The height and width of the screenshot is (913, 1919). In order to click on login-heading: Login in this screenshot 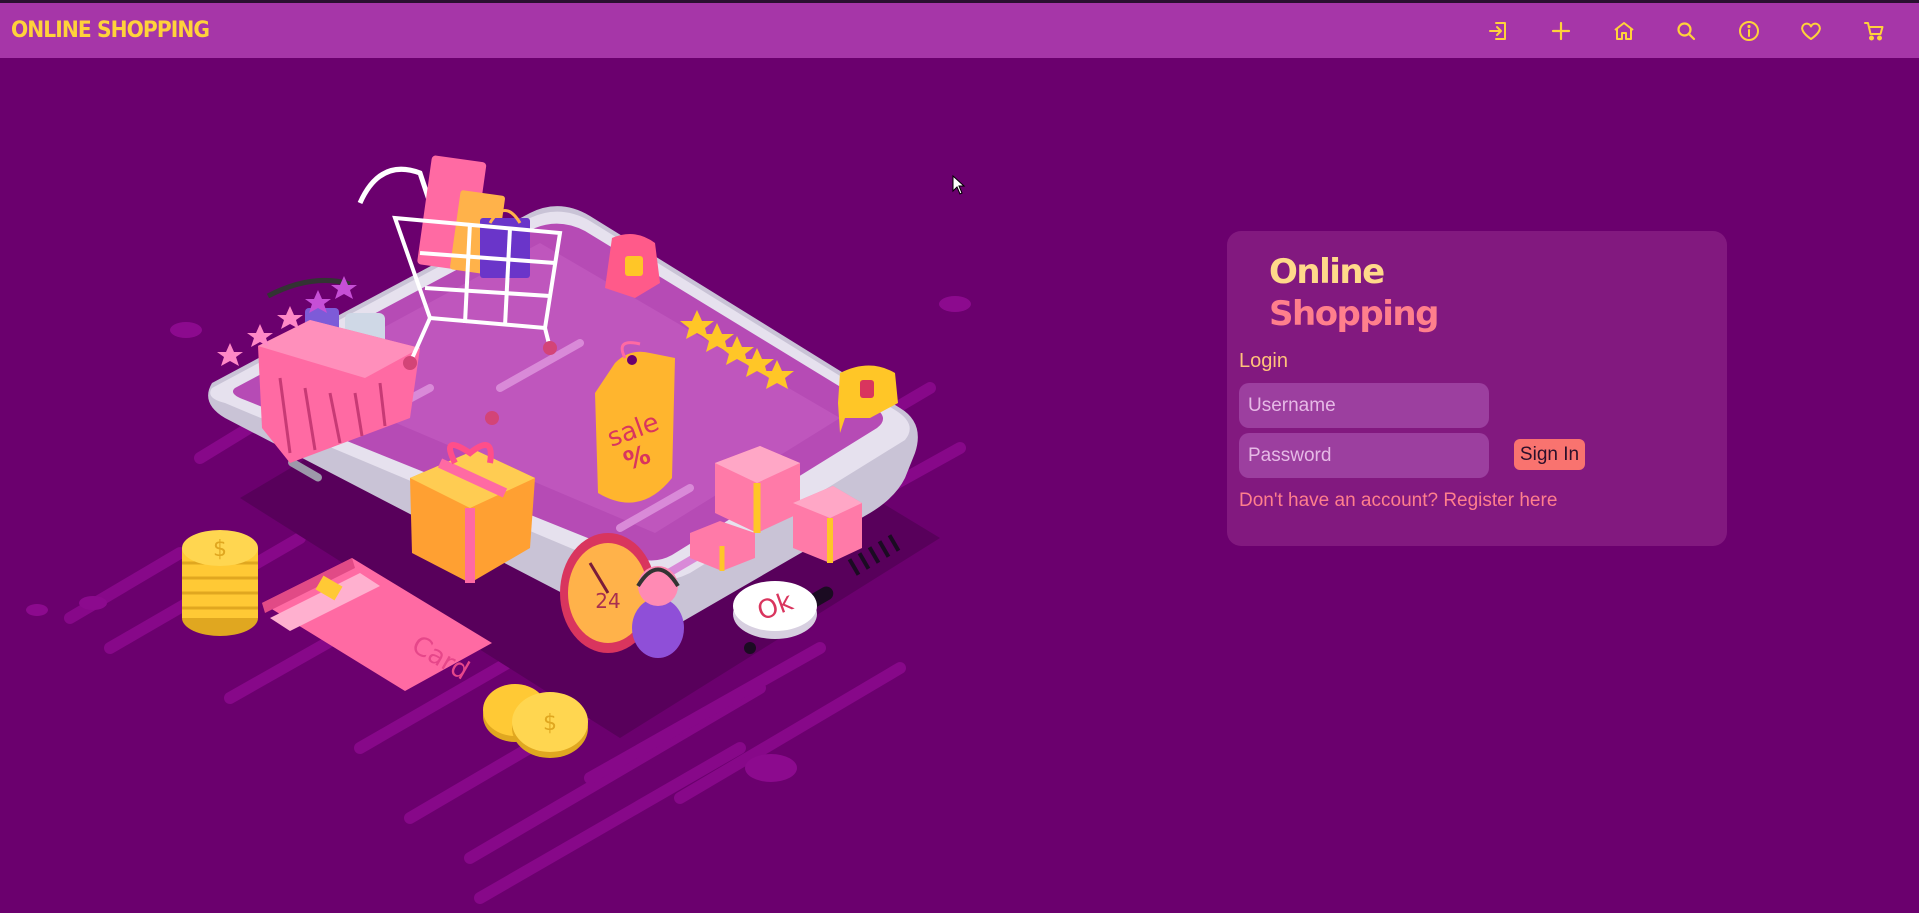, I will do `click(1263, 361)`.